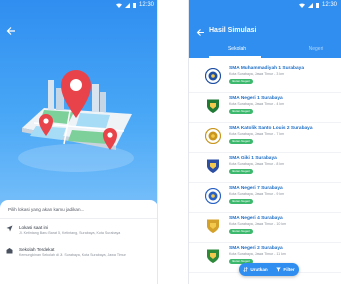 This screenshot has height=284, width=341. What do you see at coordinates (258, 224) in the screenshot?
I see `school-address: Kota Surabaya, Jawa Timur - 10 km` at bounding box center [258, 224].